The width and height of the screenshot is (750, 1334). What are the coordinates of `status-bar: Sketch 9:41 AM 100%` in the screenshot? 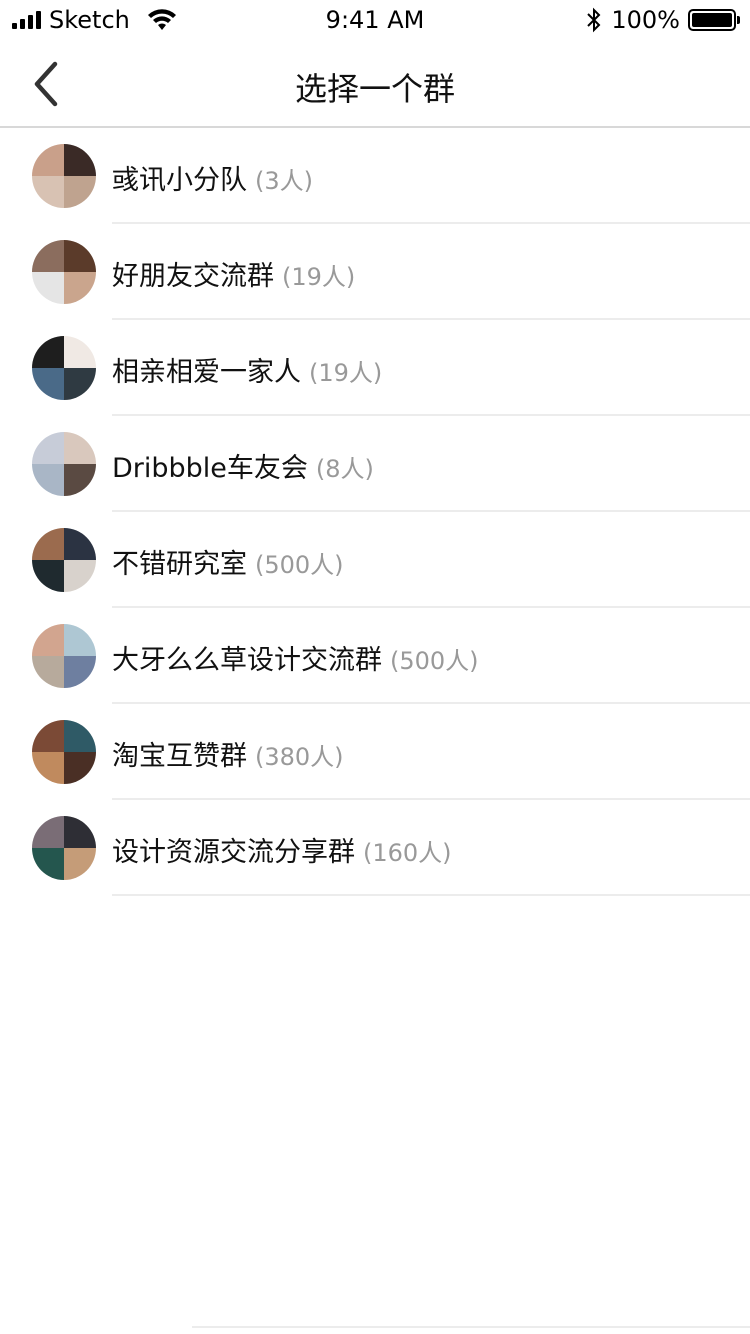 It's located at (375, 20).